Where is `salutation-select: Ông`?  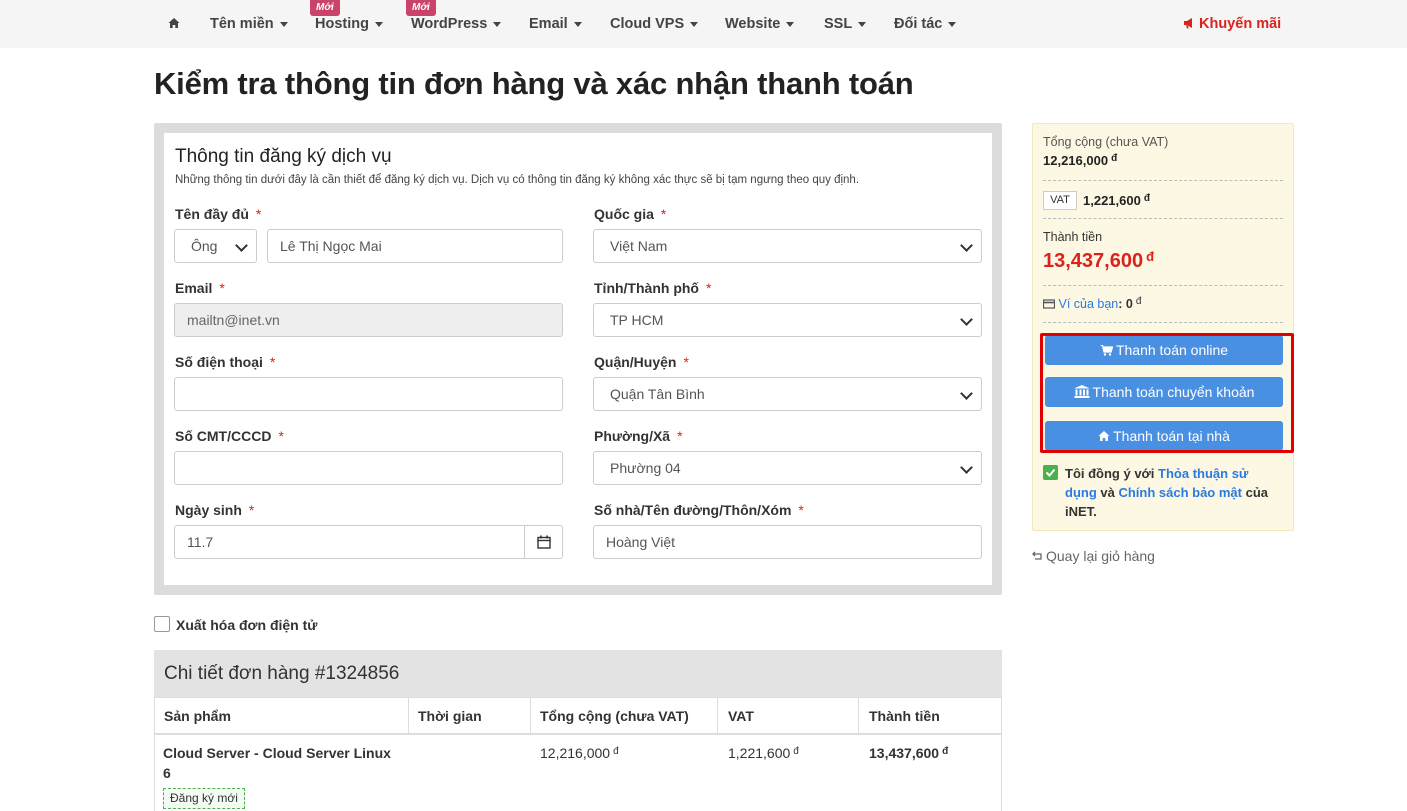
salutation-select: Ông is located at coordinates (215, 246).